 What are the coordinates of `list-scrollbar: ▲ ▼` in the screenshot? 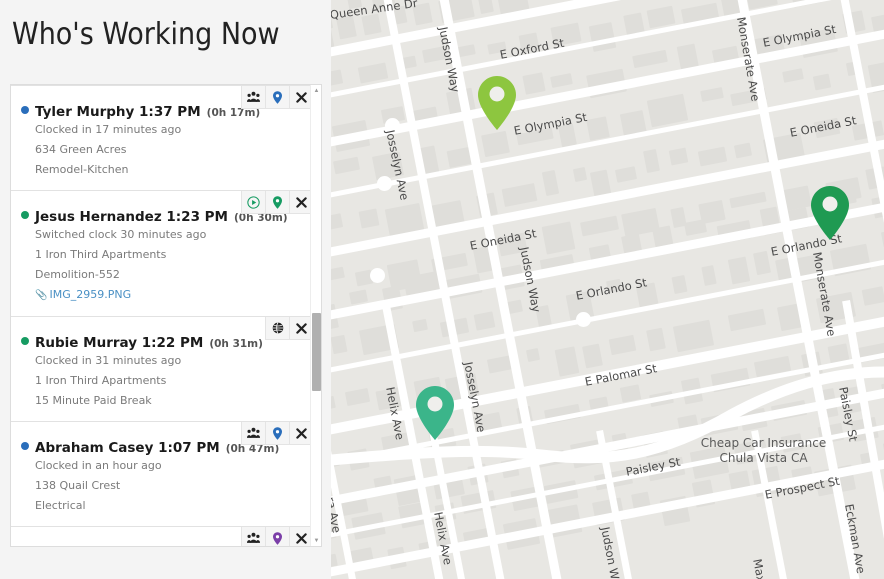 It's located at (315, 315).